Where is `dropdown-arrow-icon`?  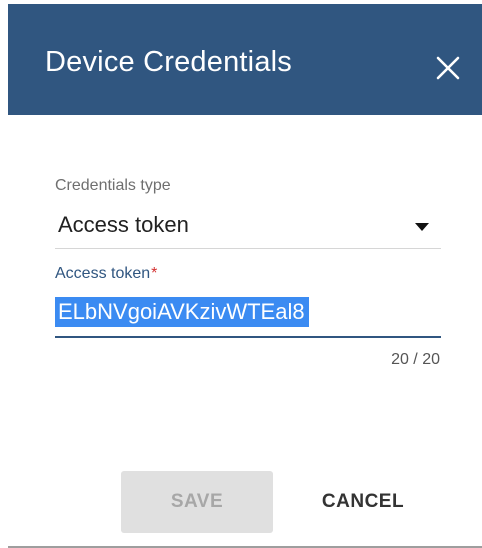
dropdown-arrow-icon is located at coordinates (422, 227).